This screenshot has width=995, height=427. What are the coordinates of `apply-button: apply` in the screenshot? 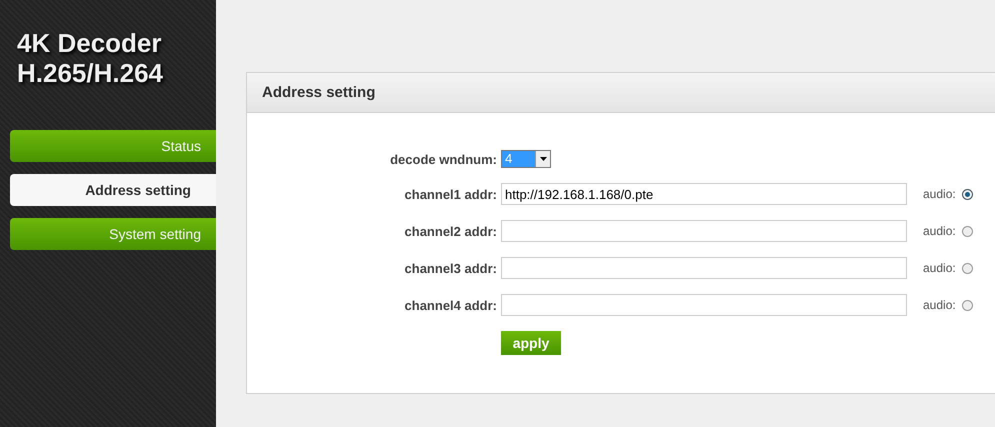 It's located at (531, 343).